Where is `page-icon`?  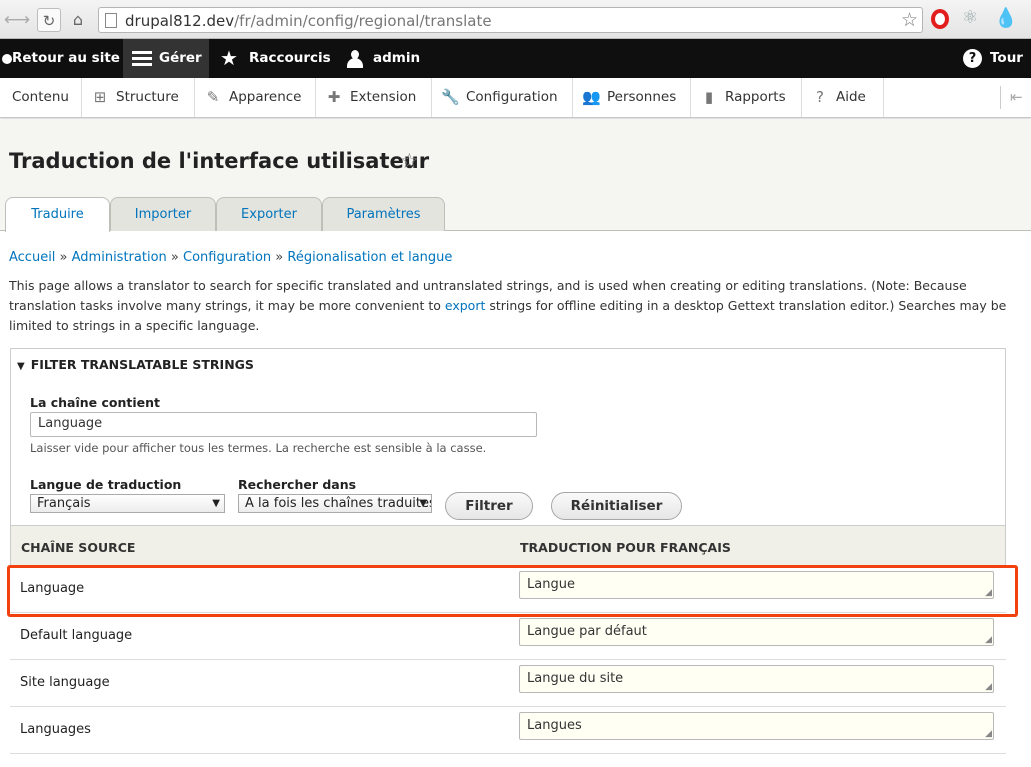 page-icon is located at coordinates (111, 20).